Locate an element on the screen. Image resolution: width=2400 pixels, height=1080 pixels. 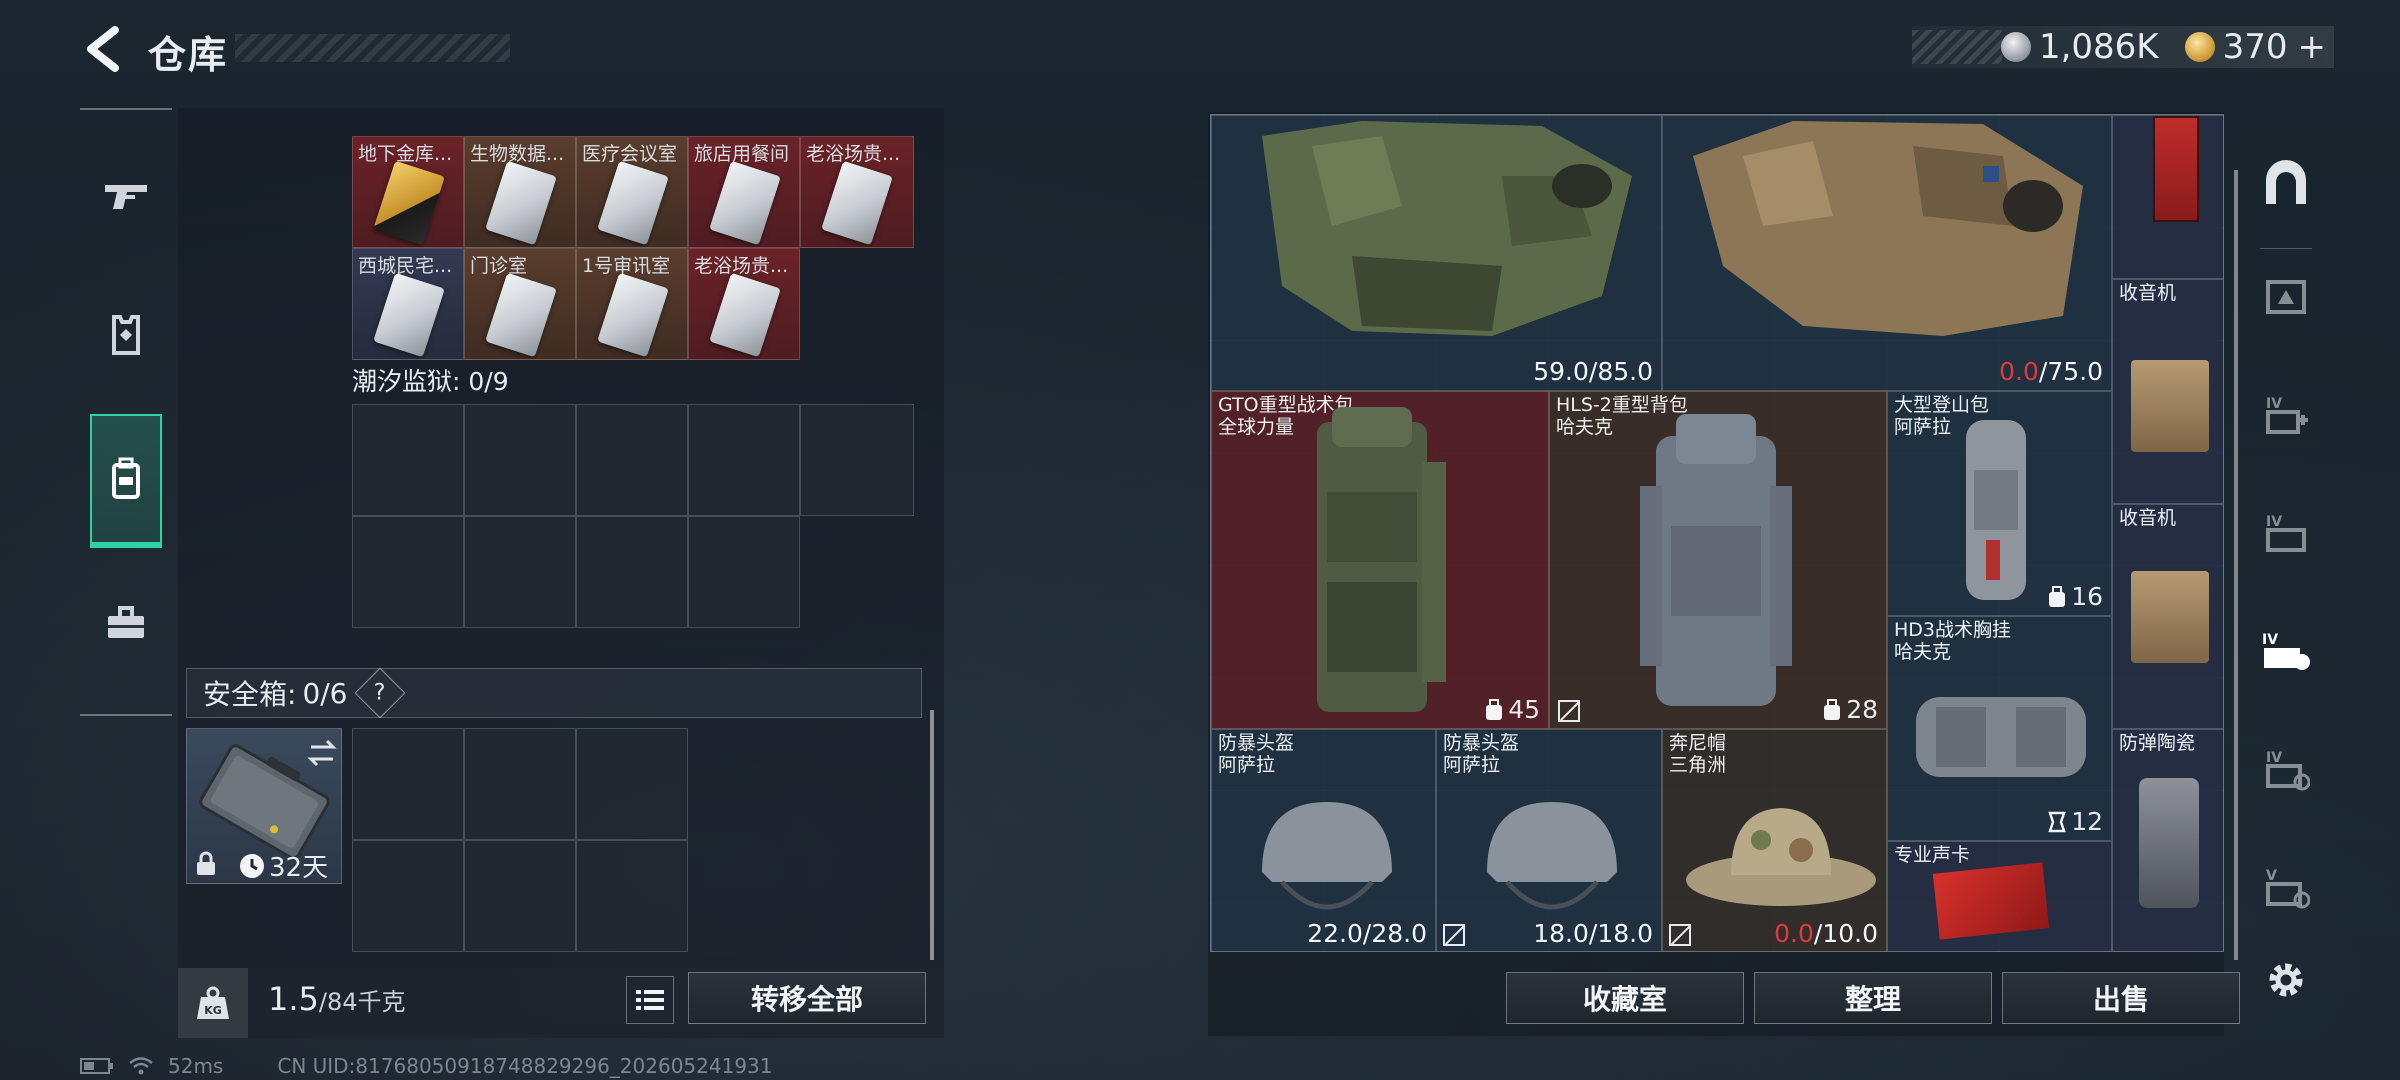
storage-item-key: 门诊室 is located at coordinates (520, 304).